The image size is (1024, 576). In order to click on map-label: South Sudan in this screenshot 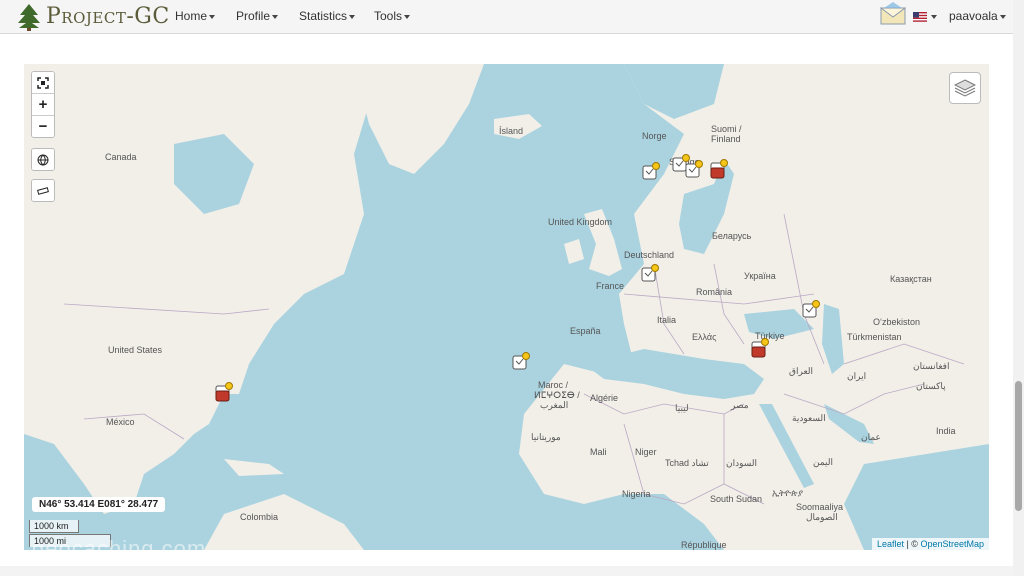, I will do `click(736, 499)`.